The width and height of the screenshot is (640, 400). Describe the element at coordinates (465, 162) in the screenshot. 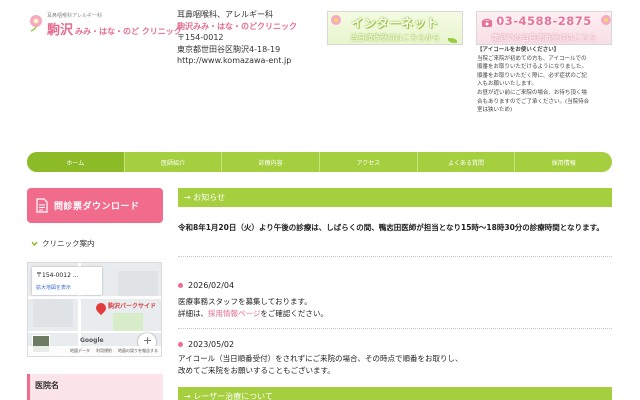

I see `nav-faq: よくある質問` at that location.